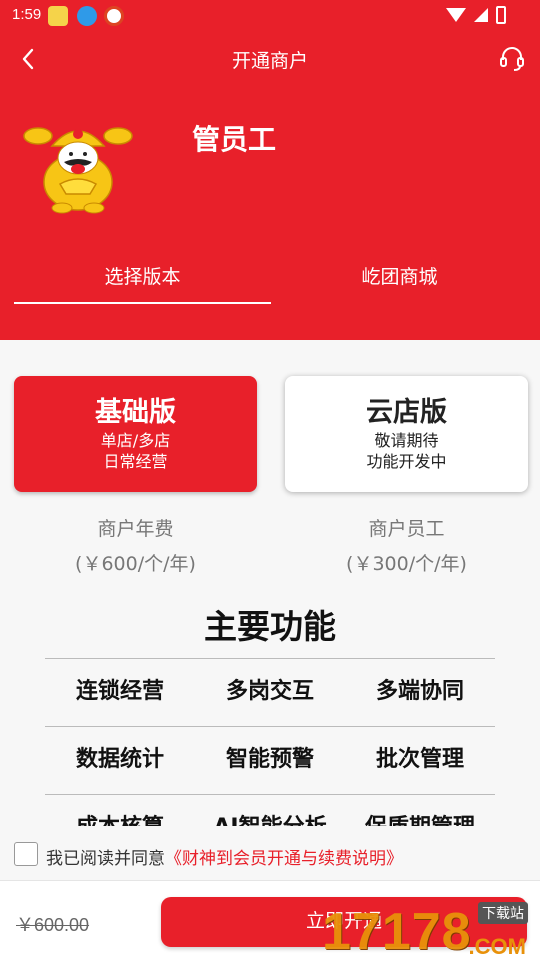 The height and width of the screenshot is (960, 540). Describe the element at coordinates (419, 691) in the screenshot. I see `feature-item: 多端协同` at that location.